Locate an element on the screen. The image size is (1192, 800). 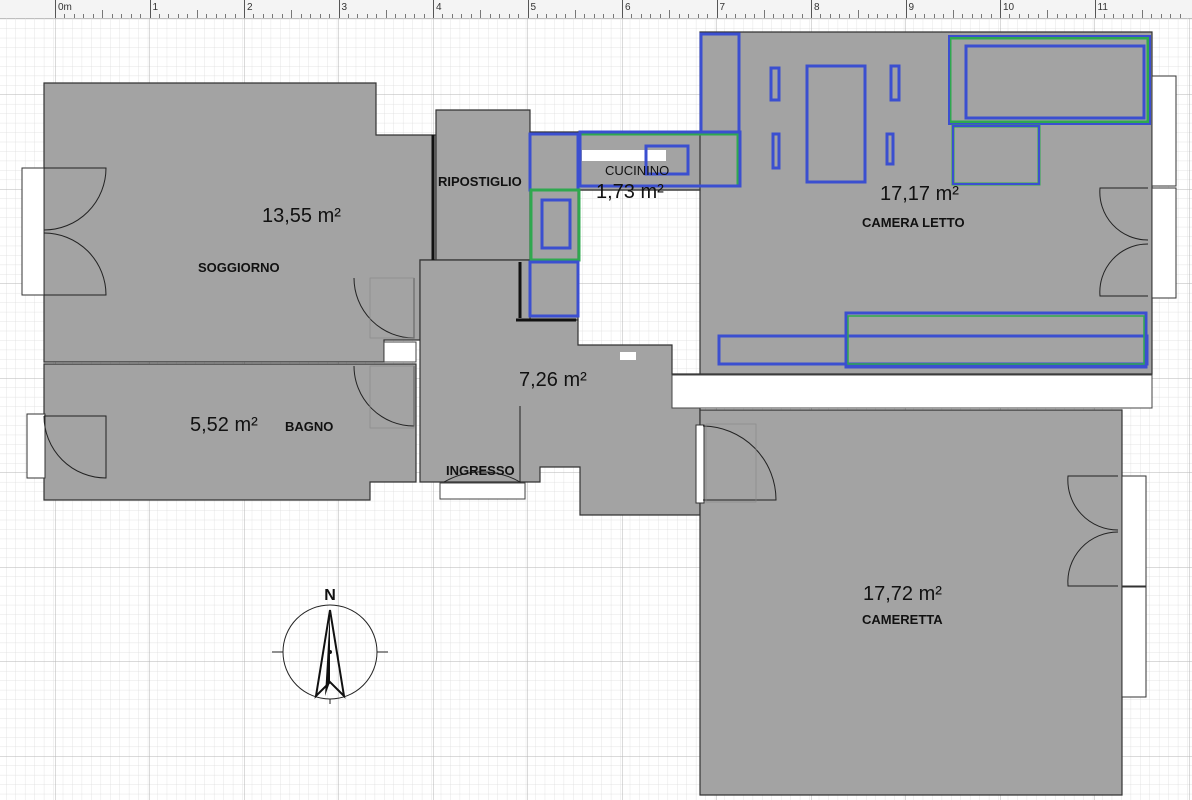
camera-letto-area: 17,17 m² is located at coordinates (919, 194).